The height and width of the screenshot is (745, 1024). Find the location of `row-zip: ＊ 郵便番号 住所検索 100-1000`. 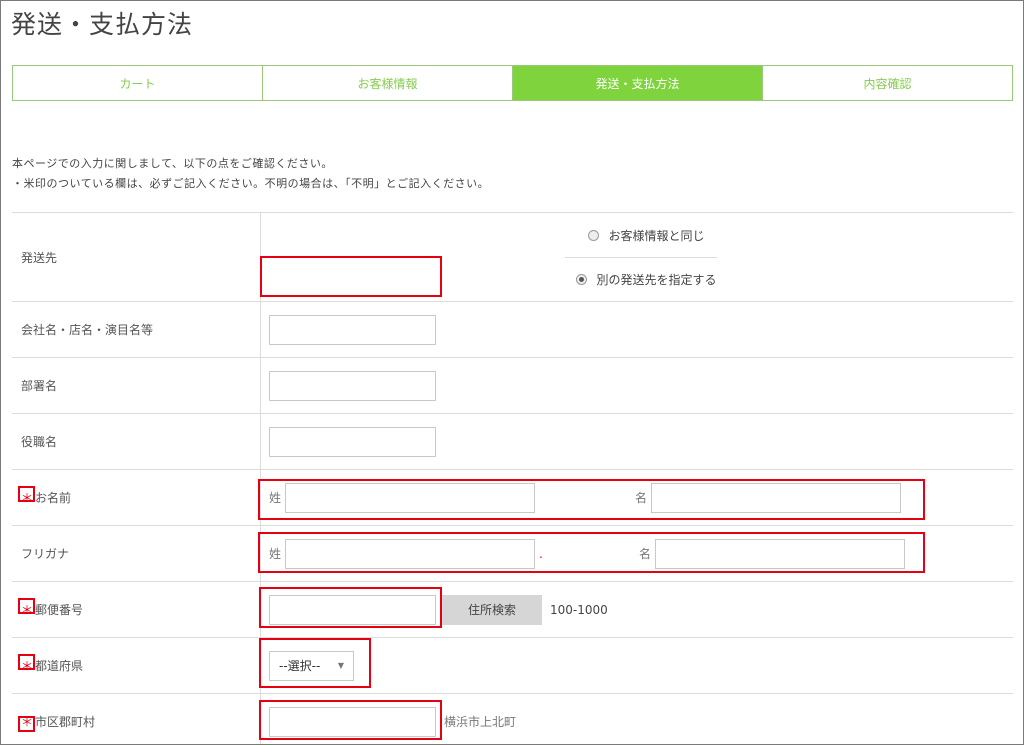

row-zip: ＊ 郵便番号 住所検索 100-1000 is located at coordinates (512, 610).